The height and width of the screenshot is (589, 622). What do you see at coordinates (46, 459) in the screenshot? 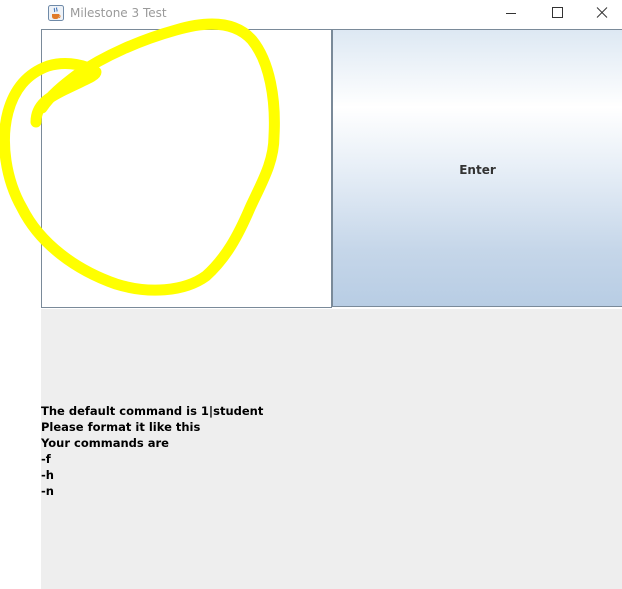
I see `output-line: -f` at bounding box center [46, 459].